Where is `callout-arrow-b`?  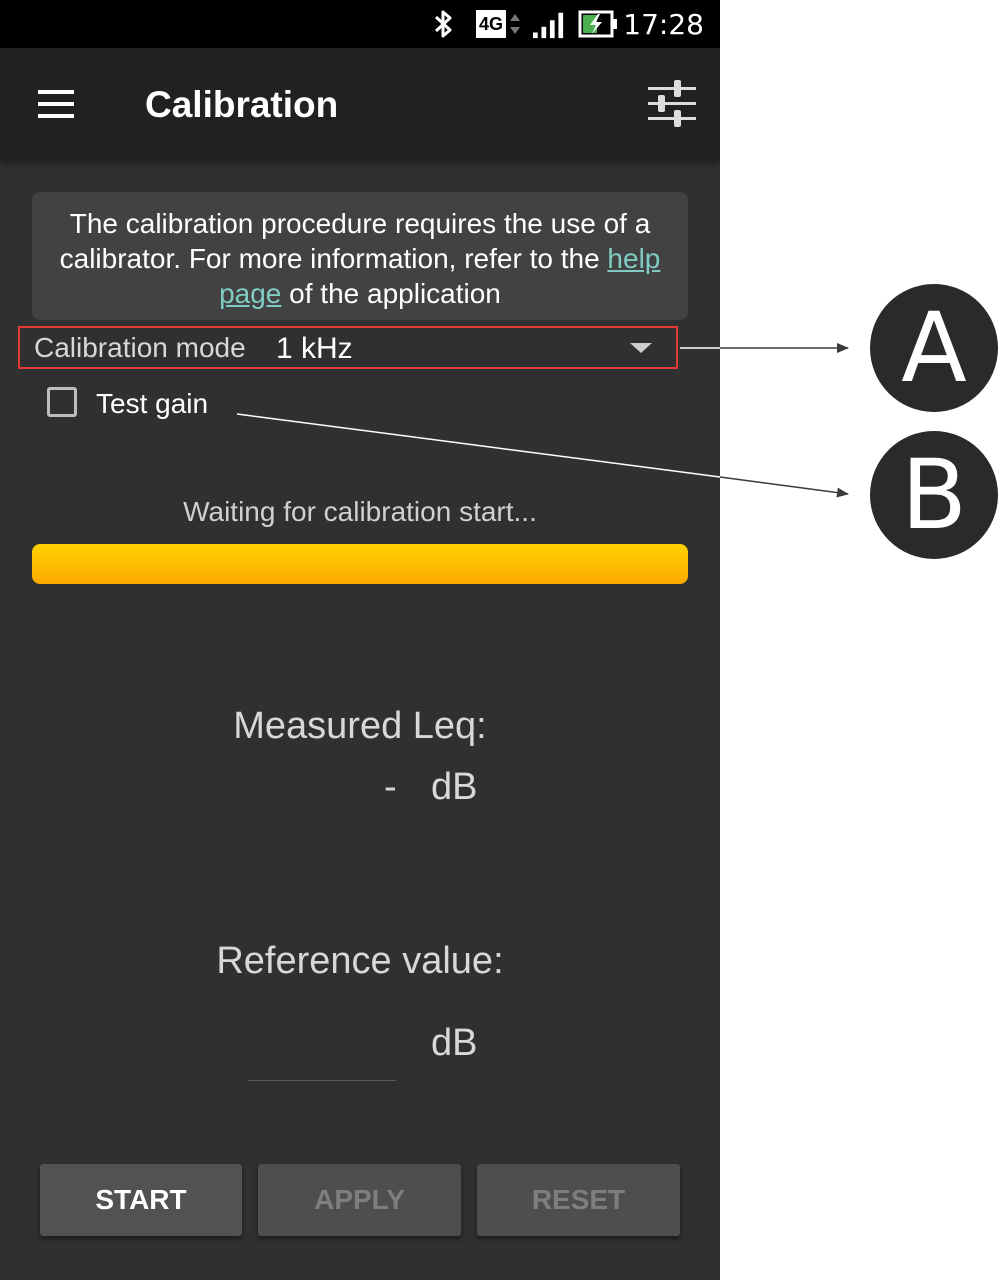 callout-arrow-b is located at coordinates (478, 445).